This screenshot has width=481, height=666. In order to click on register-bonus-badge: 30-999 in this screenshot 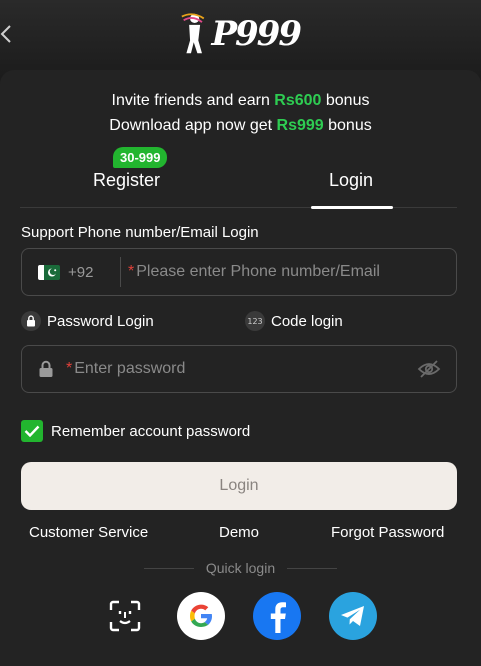, I will do `click(140, 157)`.